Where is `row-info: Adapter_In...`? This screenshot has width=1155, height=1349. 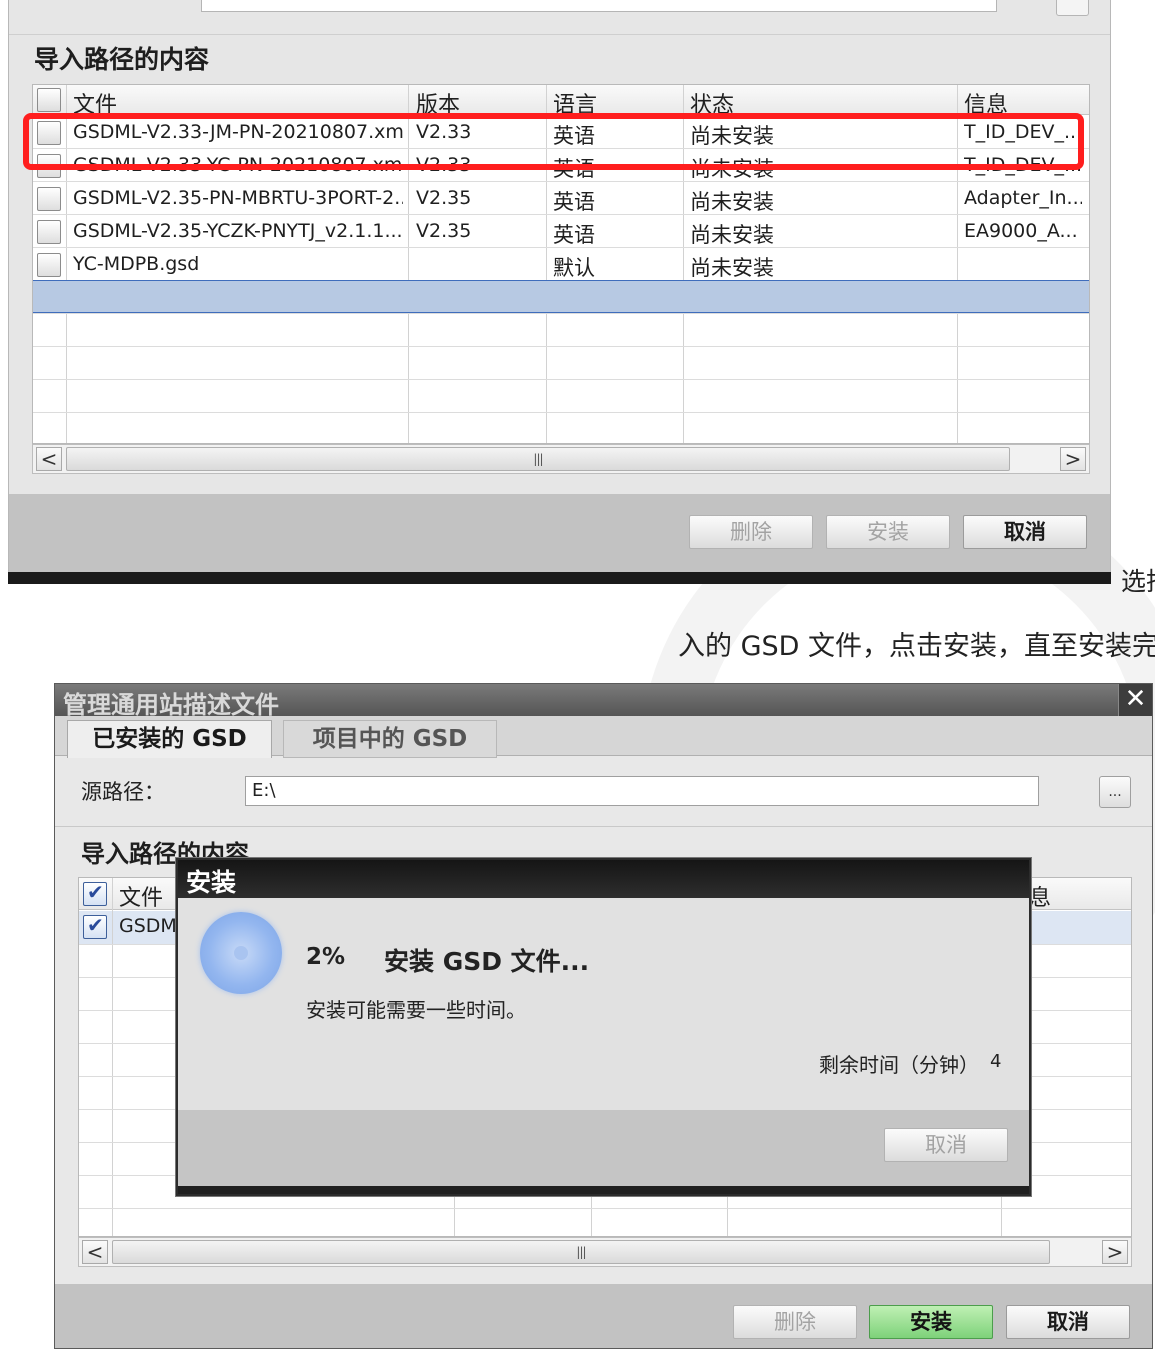 row-info: Adapter_In... is located at coordinates (1023, 198).